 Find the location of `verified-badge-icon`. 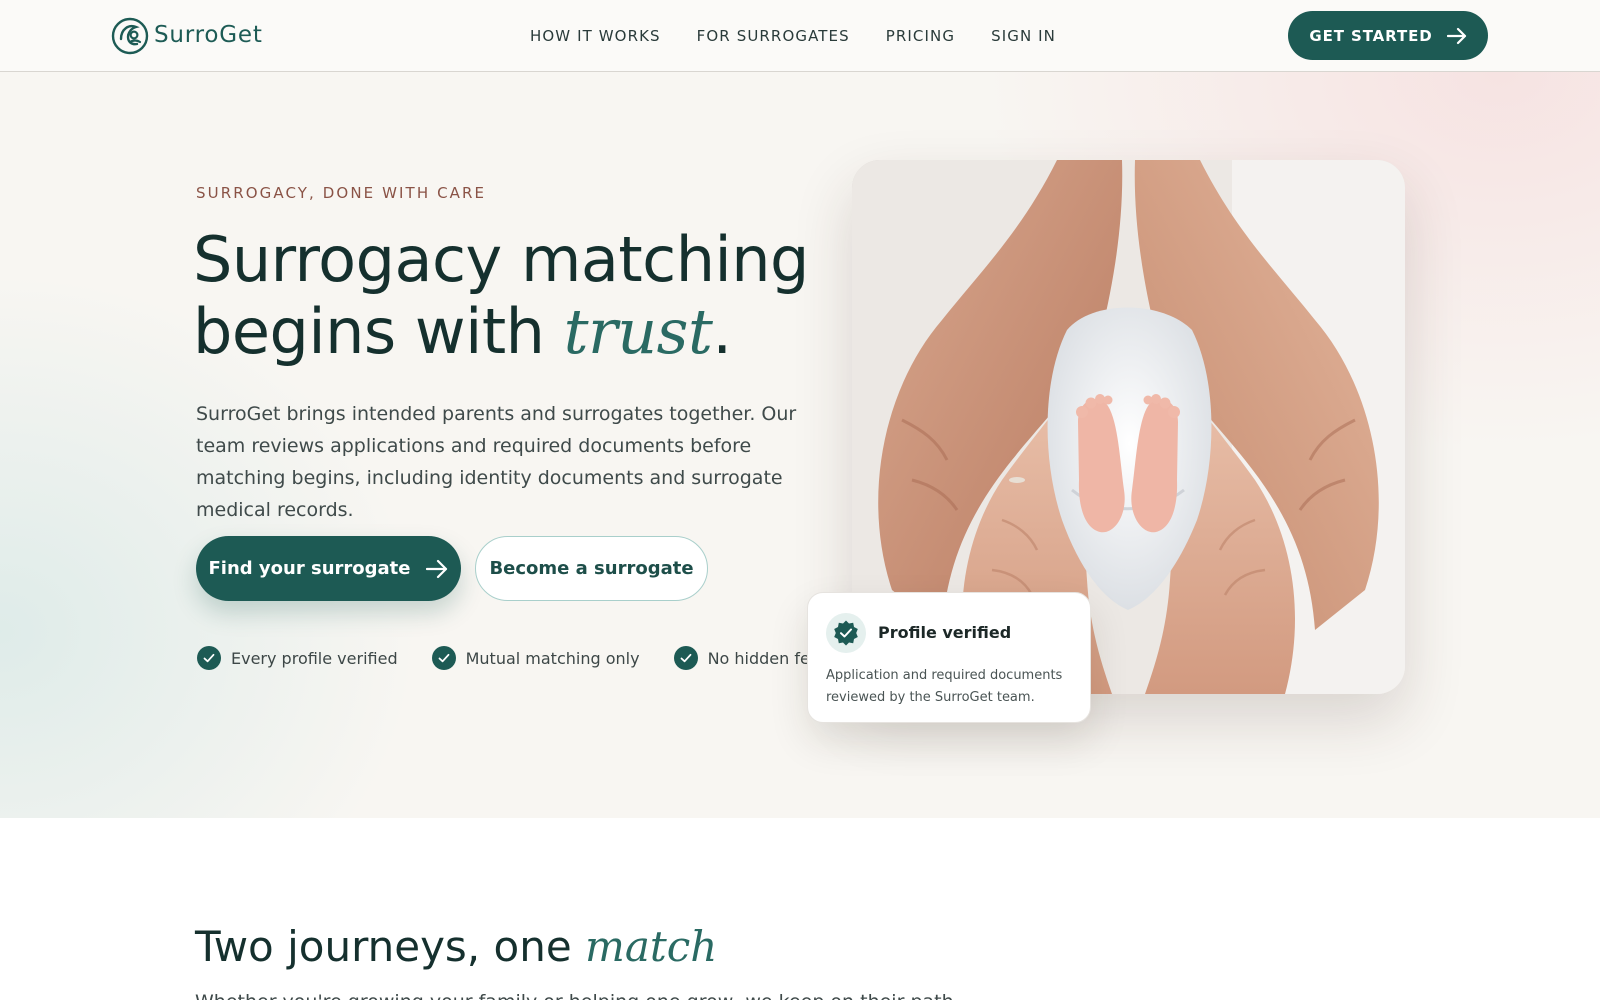

verified-badge-icon is located at coordinates (846, 633).